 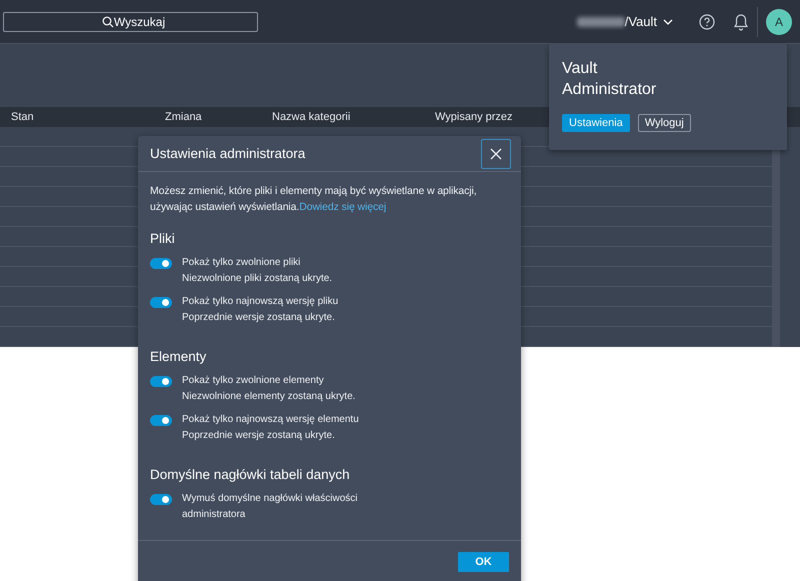 I want to click on option-label: Pokaż tylko zwolnione elementy, so click(x=253, y=381).